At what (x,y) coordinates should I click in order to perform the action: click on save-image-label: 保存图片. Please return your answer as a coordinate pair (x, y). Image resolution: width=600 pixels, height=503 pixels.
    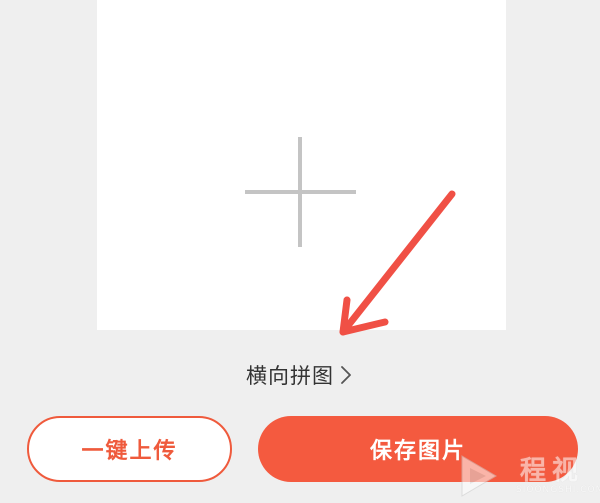
    Looking at the image, I should click on (417, 451).